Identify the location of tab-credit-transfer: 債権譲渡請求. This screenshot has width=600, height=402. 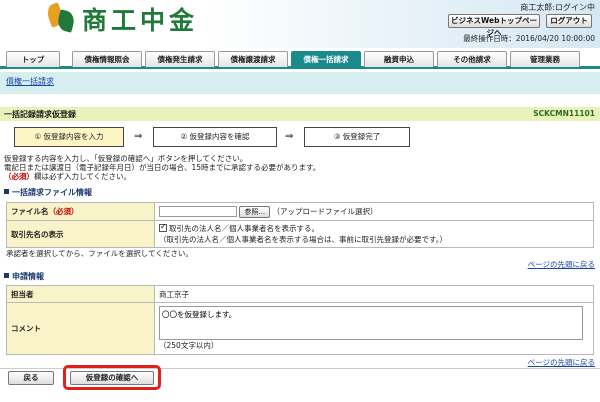
(253, 59).